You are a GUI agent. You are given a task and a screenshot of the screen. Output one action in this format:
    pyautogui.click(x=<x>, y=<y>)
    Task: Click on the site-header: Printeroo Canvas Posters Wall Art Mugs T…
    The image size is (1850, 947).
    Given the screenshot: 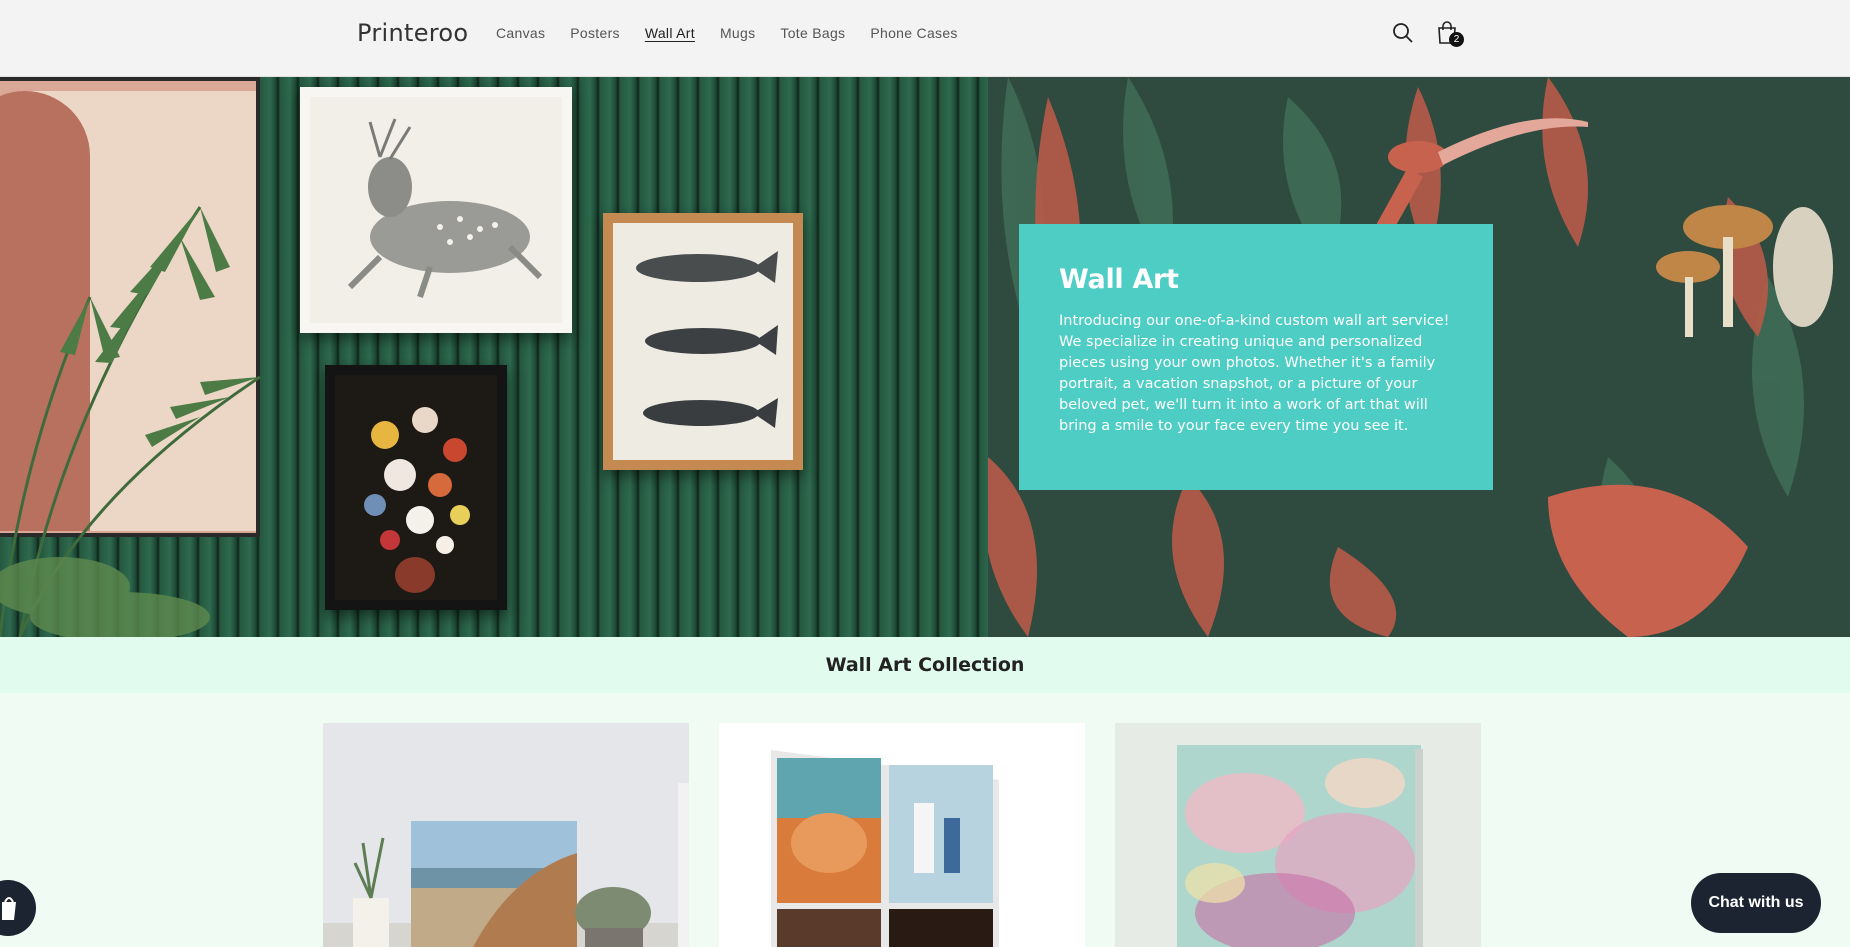 What is the action you would take?
    pyautogui.click(x=925, y=38)
    